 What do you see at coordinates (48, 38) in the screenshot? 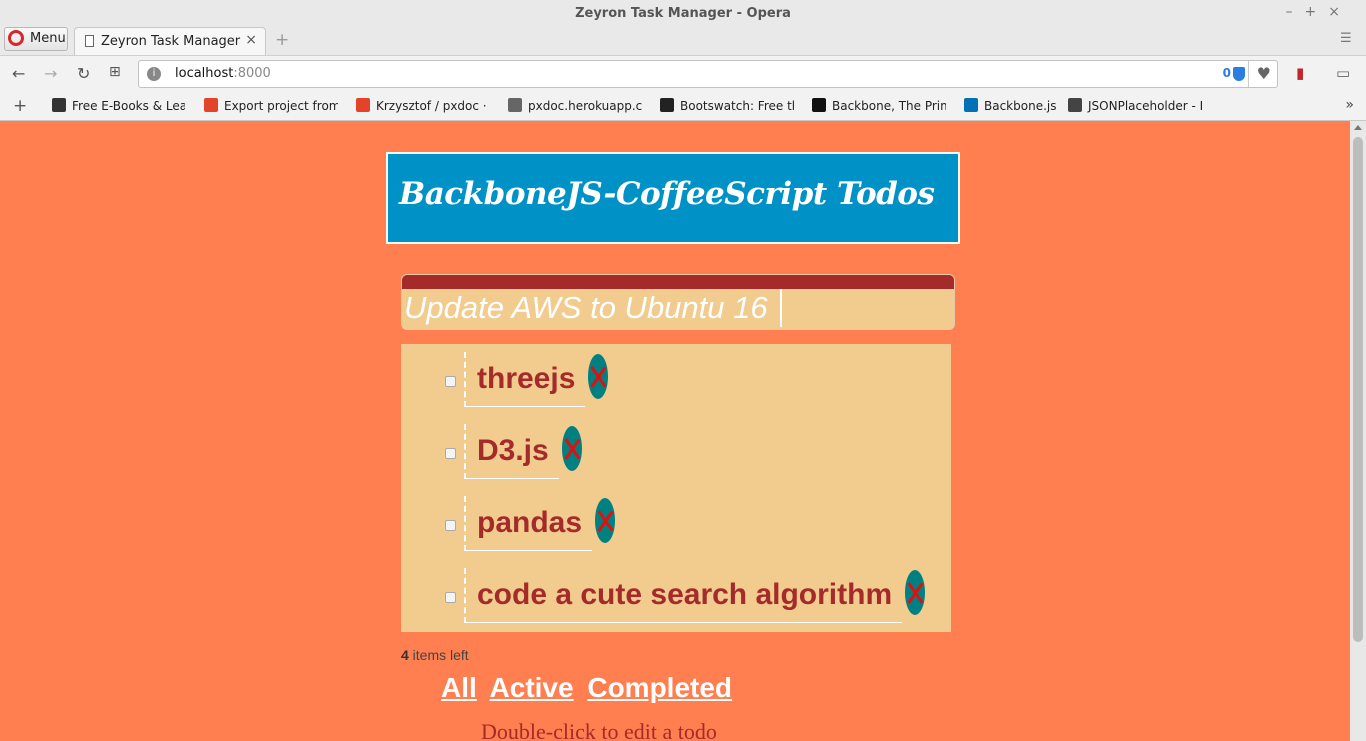
I see `menu-label: Menu` at bounding box center [48, 38].